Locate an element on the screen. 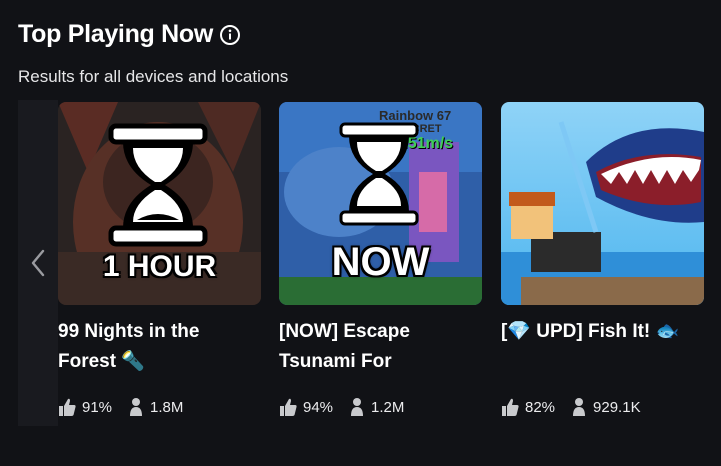 This screenshot has height=466, width=721. game-stats: 82% 929.1K is located at coordinates (602, 407).